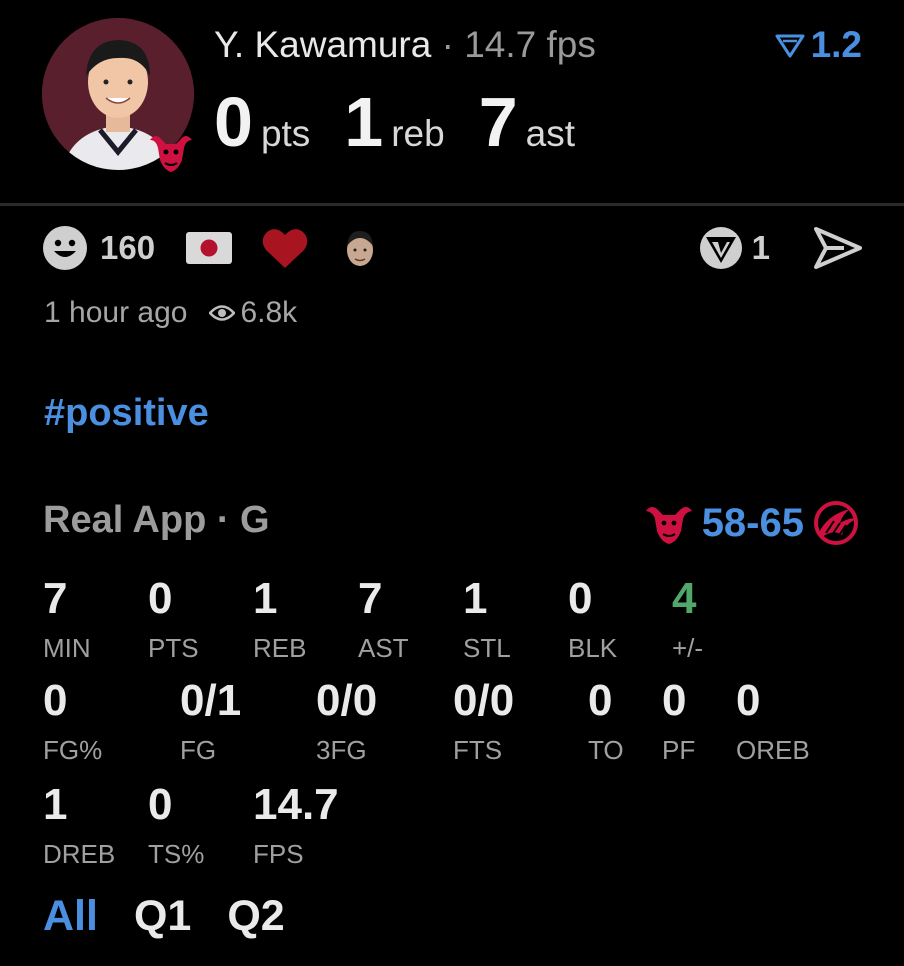  What do you see at coordinates (322, 44) in the screenshot?
I see `player-name: Y. Kawamura` at bounding box center [322, 44].